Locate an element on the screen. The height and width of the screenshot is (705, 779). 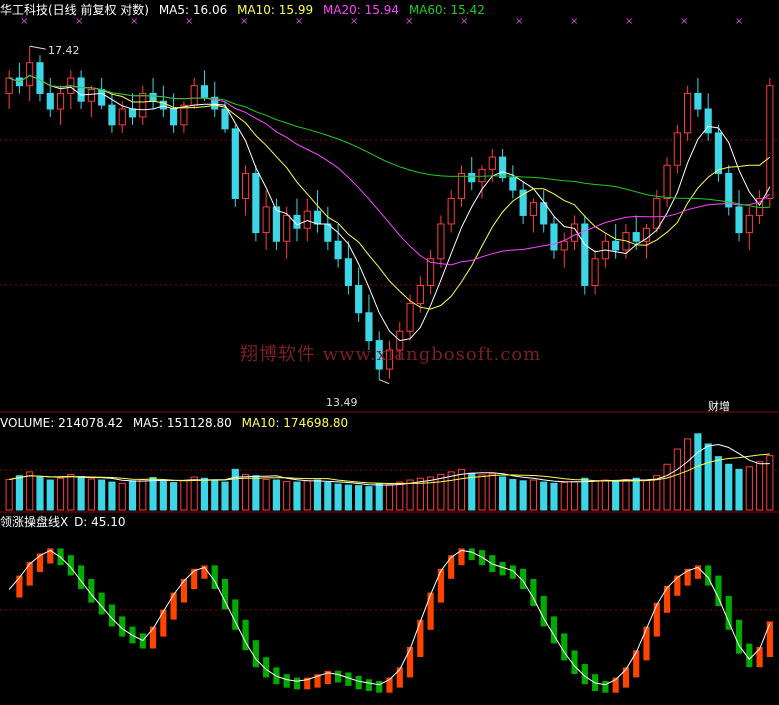
watermark: 翔博软件 www.xiangbosoft.com is located at coordinates (391, 354).